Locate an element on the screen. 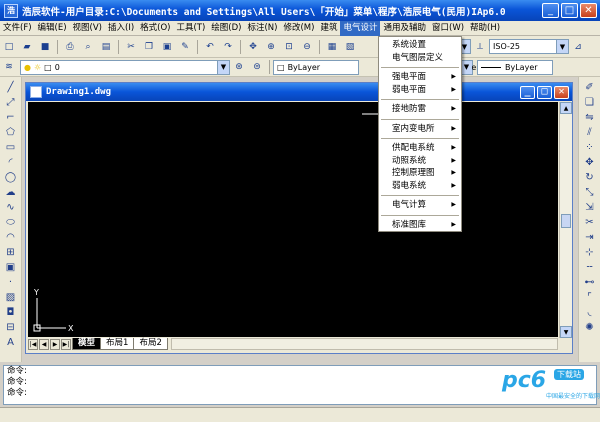 Image resolution: width=600 pixels, height=422 pixels. scroll-up-icon: ▲ is located at coordinates (566, 108).